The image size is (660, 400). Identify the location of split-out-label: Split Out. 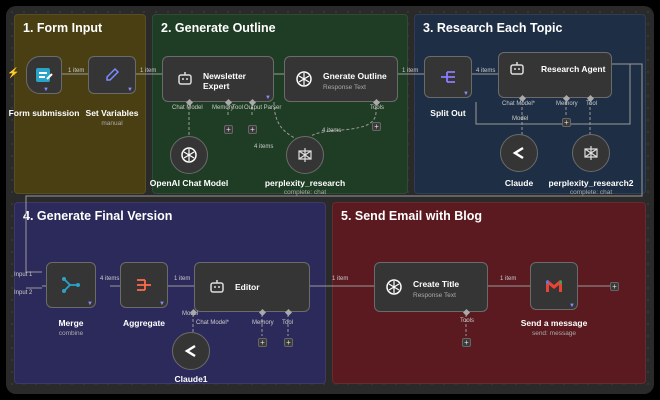
(448, 113).